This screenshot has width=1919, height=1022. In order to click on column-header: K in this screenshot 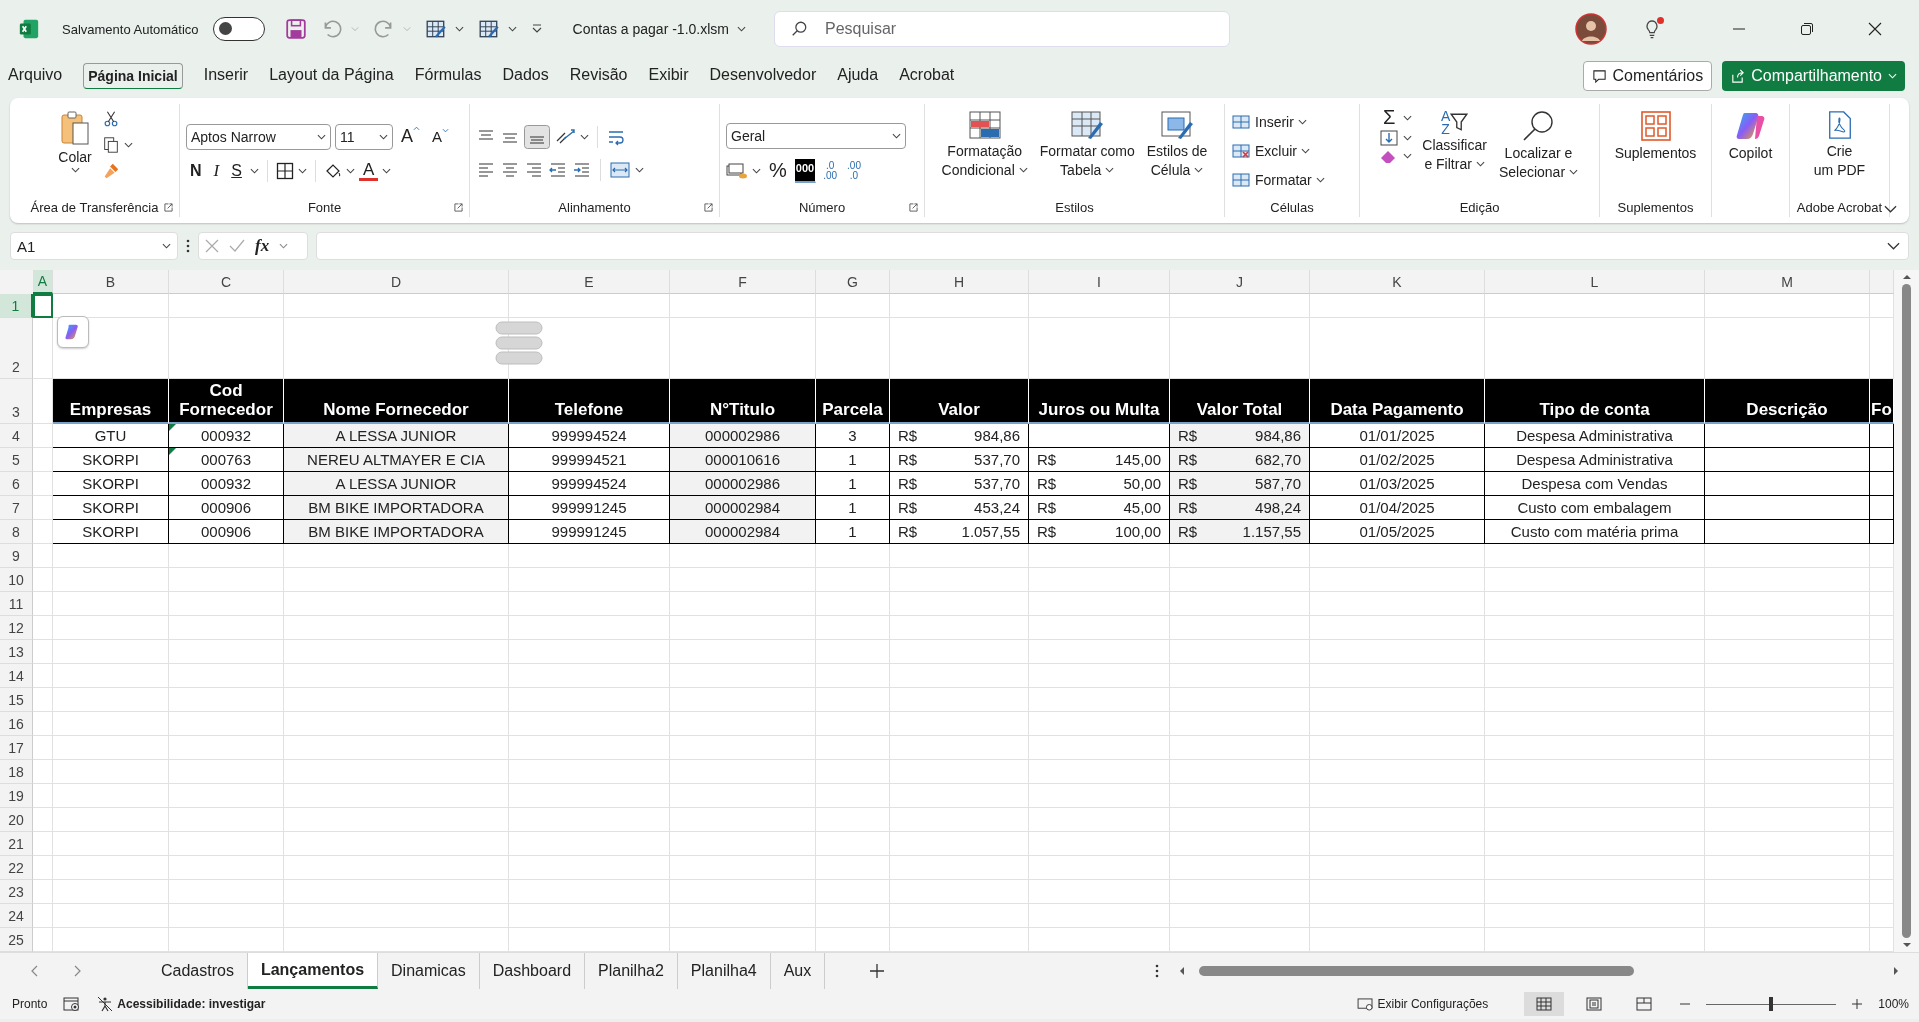, I will do `click(1397, 282)`.